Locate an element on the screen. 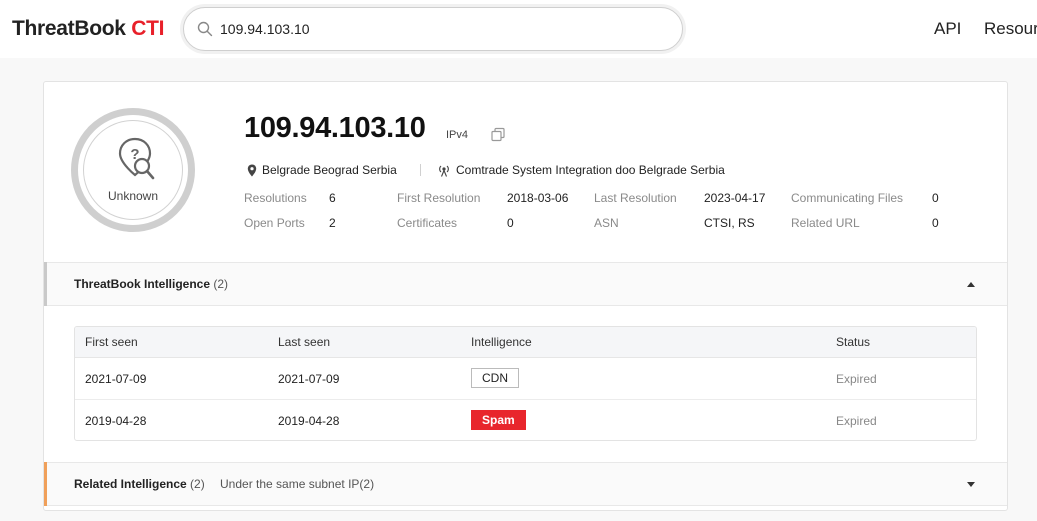  threatbook-intelligence-header: ThreatBook Intelligence (2) is located at coordinates (525, 284).